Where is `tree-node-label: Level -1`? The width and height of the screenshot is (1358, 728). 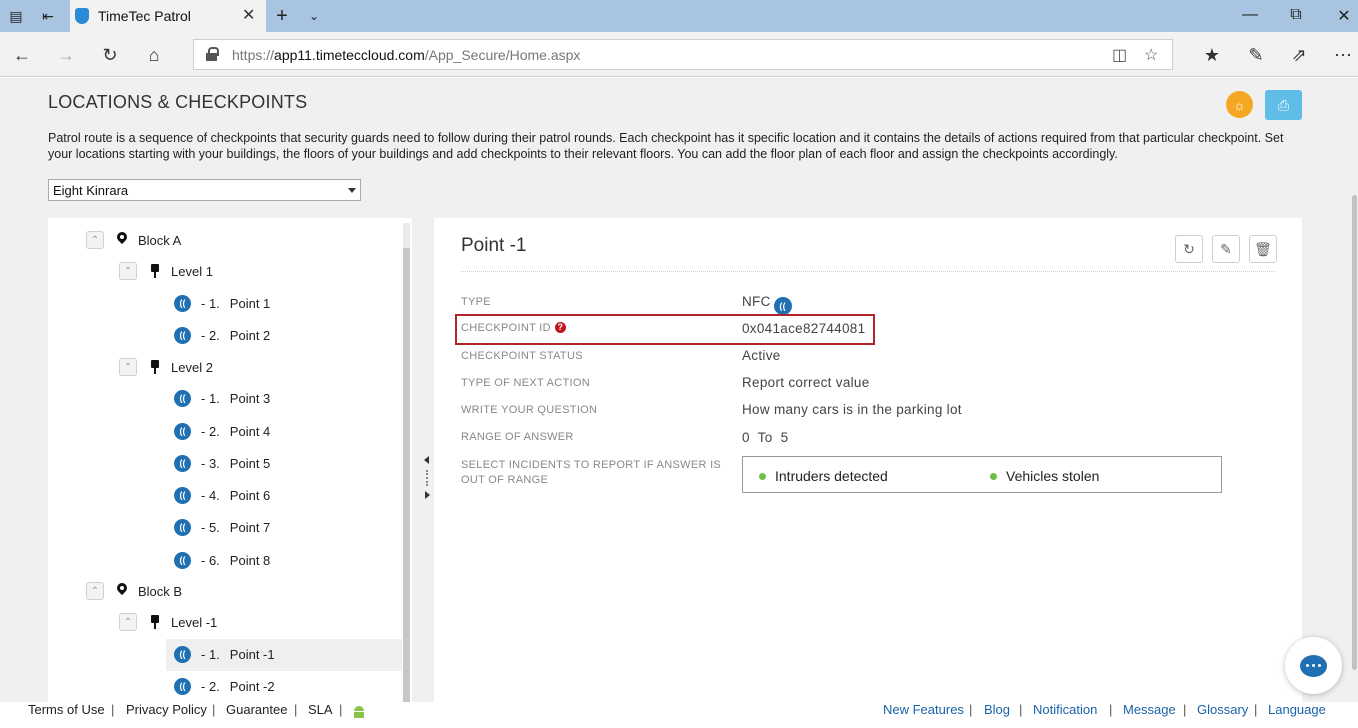
tree-node-label: Level -1 is located at coordinates (194, 622).